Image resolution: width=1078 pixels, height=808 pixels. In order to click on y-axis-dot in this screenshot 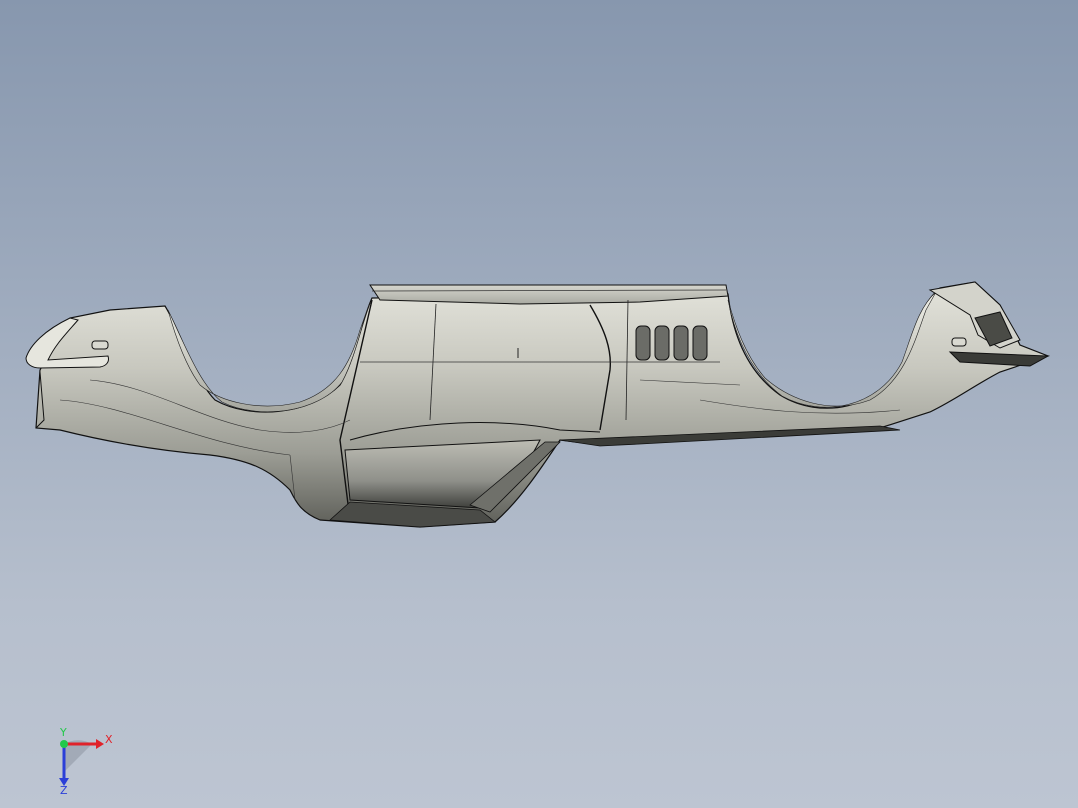, I will do `click(64, 744)`.